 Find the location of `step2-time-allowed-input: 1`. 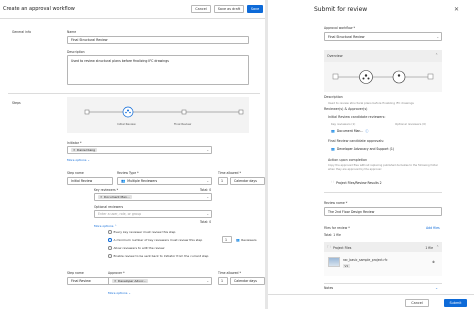

step2-time-allowed-input: 1 is located at coordinates (223, 281).